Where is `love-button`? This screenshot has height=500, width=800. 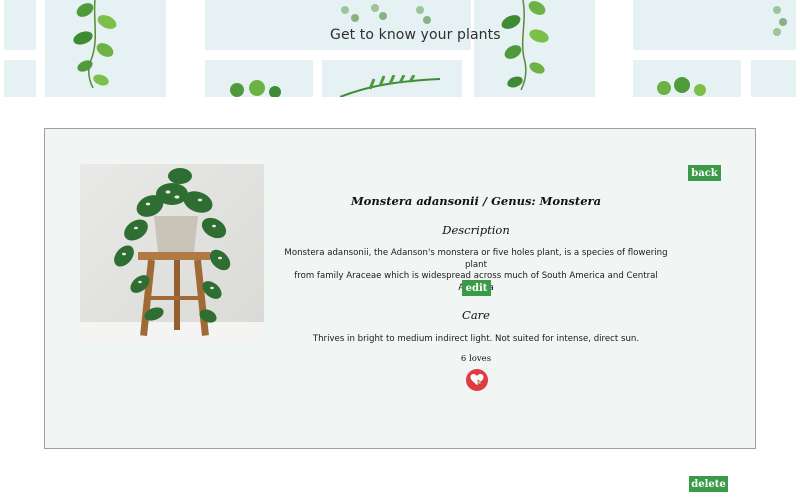 love-button is located at coordinates (477, 380).